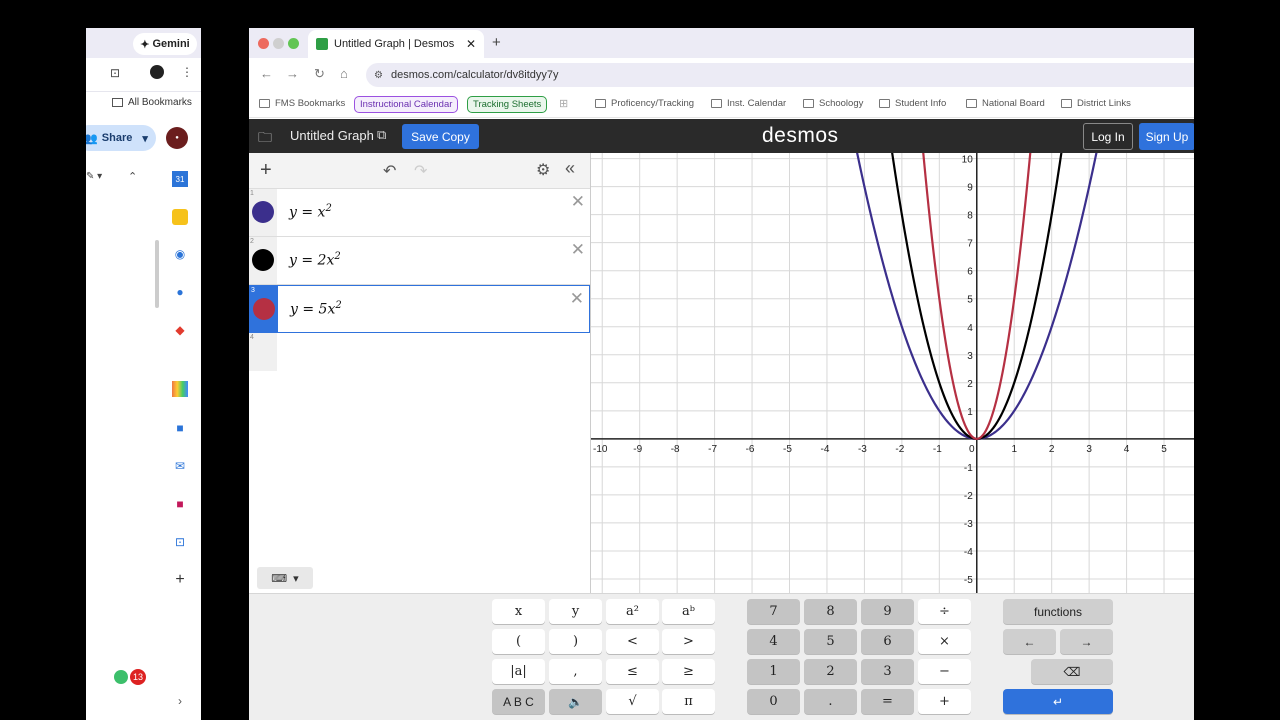 This screenshot has width=1280, height=720. I want to click on maps-icon: ◆, so click(180, 330).